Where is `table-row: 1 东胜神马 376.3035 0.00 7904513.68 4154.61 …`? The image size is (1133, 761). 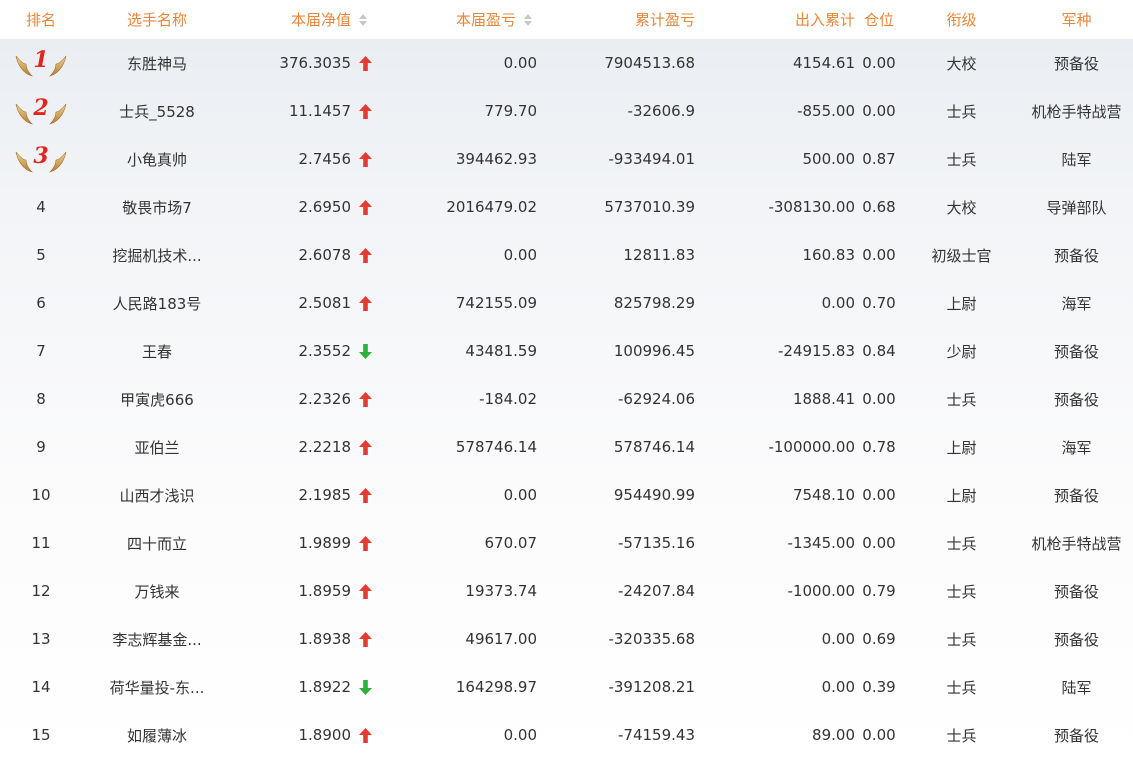 table-row: 1 东胜神马 376.3035 0.00 7904513.68 4154.61 … is located at coordinates (566, 63).